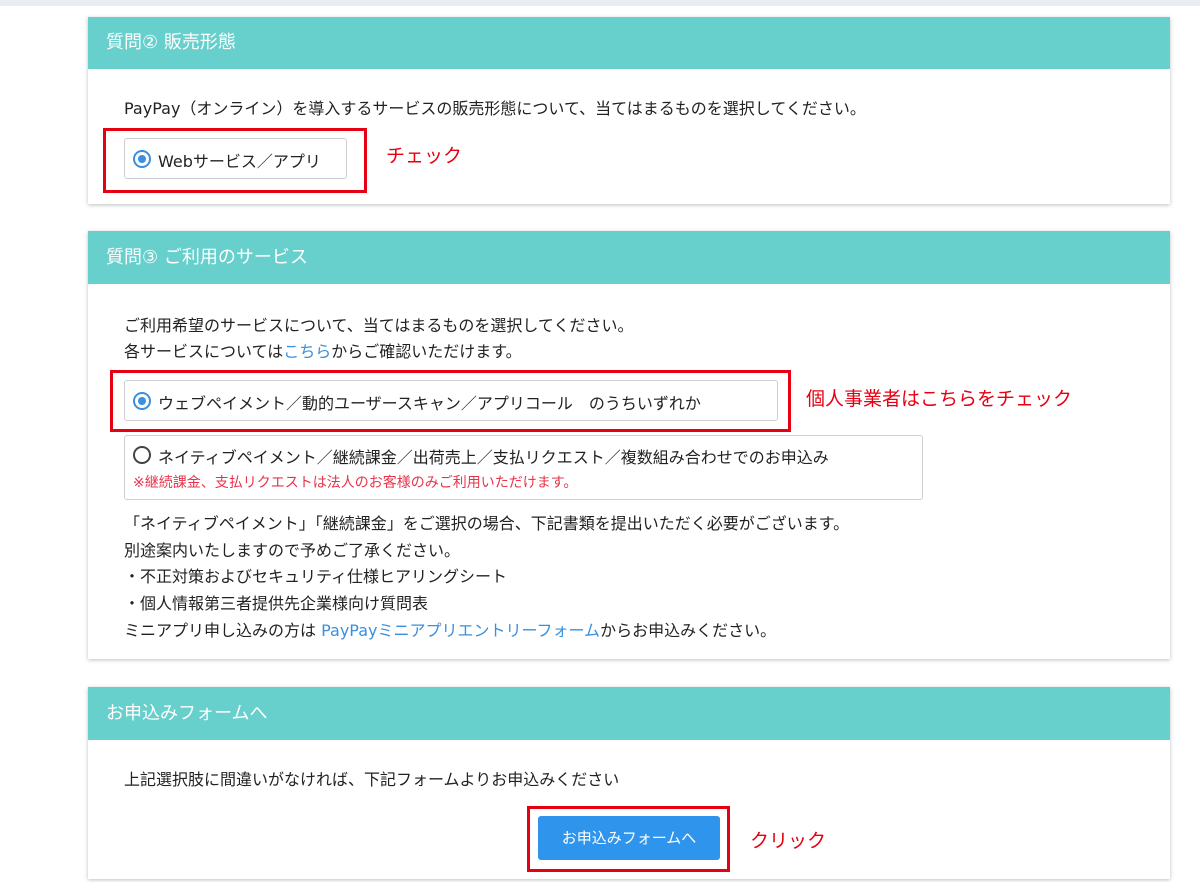  Describe the element at coordinates (629, 713) in the screenshot. I see `apply-header: お申込みフォームへ` at that location.